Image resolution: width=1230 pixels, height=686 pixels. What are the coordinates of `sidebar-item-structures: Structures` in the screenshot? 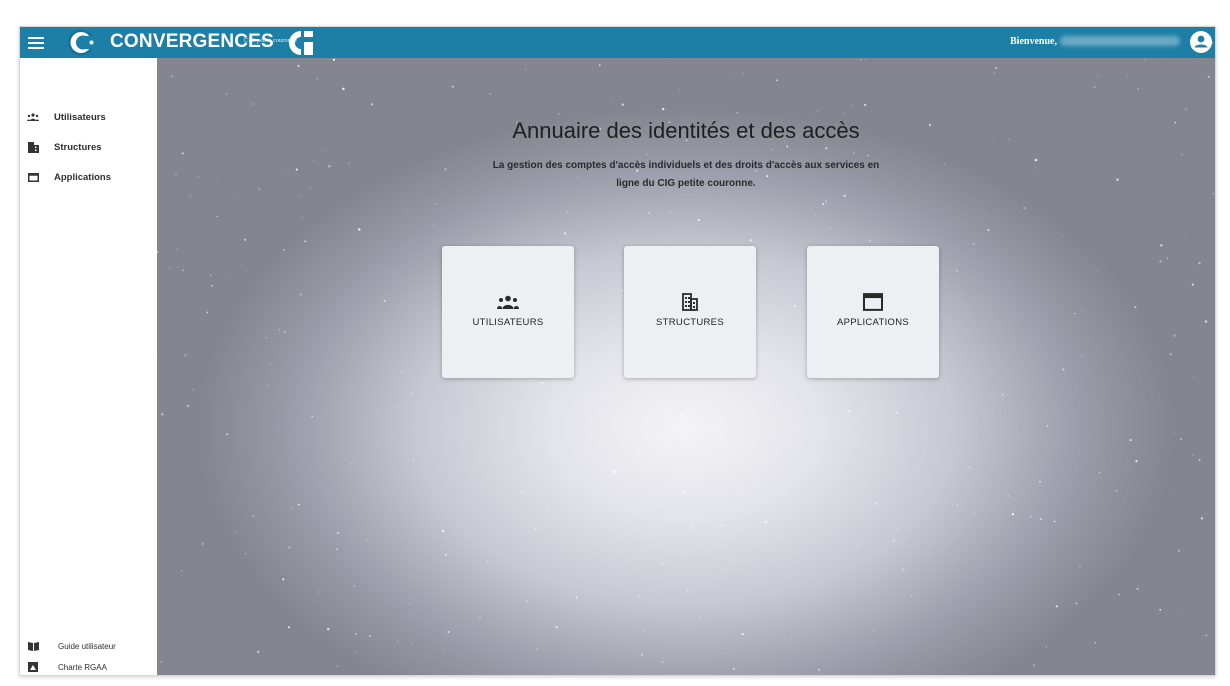 It's located at (64, 147).